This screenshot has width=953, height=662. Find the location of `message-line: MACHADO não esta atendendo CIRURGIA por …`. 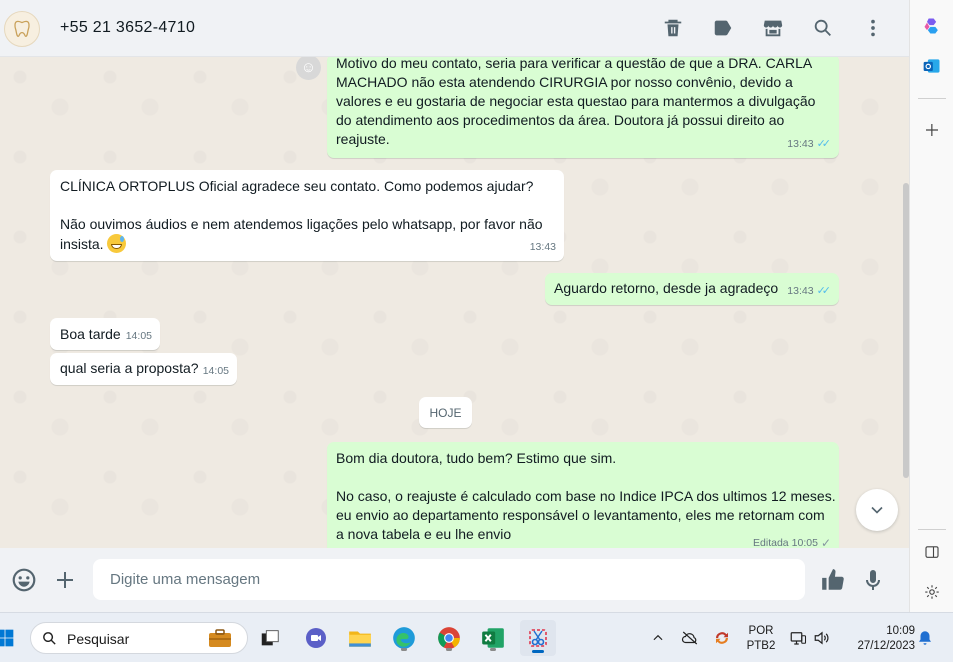

message-line: MACHADO não esta atendendo CIRURGIA por … is located at coordinates (564, 82).